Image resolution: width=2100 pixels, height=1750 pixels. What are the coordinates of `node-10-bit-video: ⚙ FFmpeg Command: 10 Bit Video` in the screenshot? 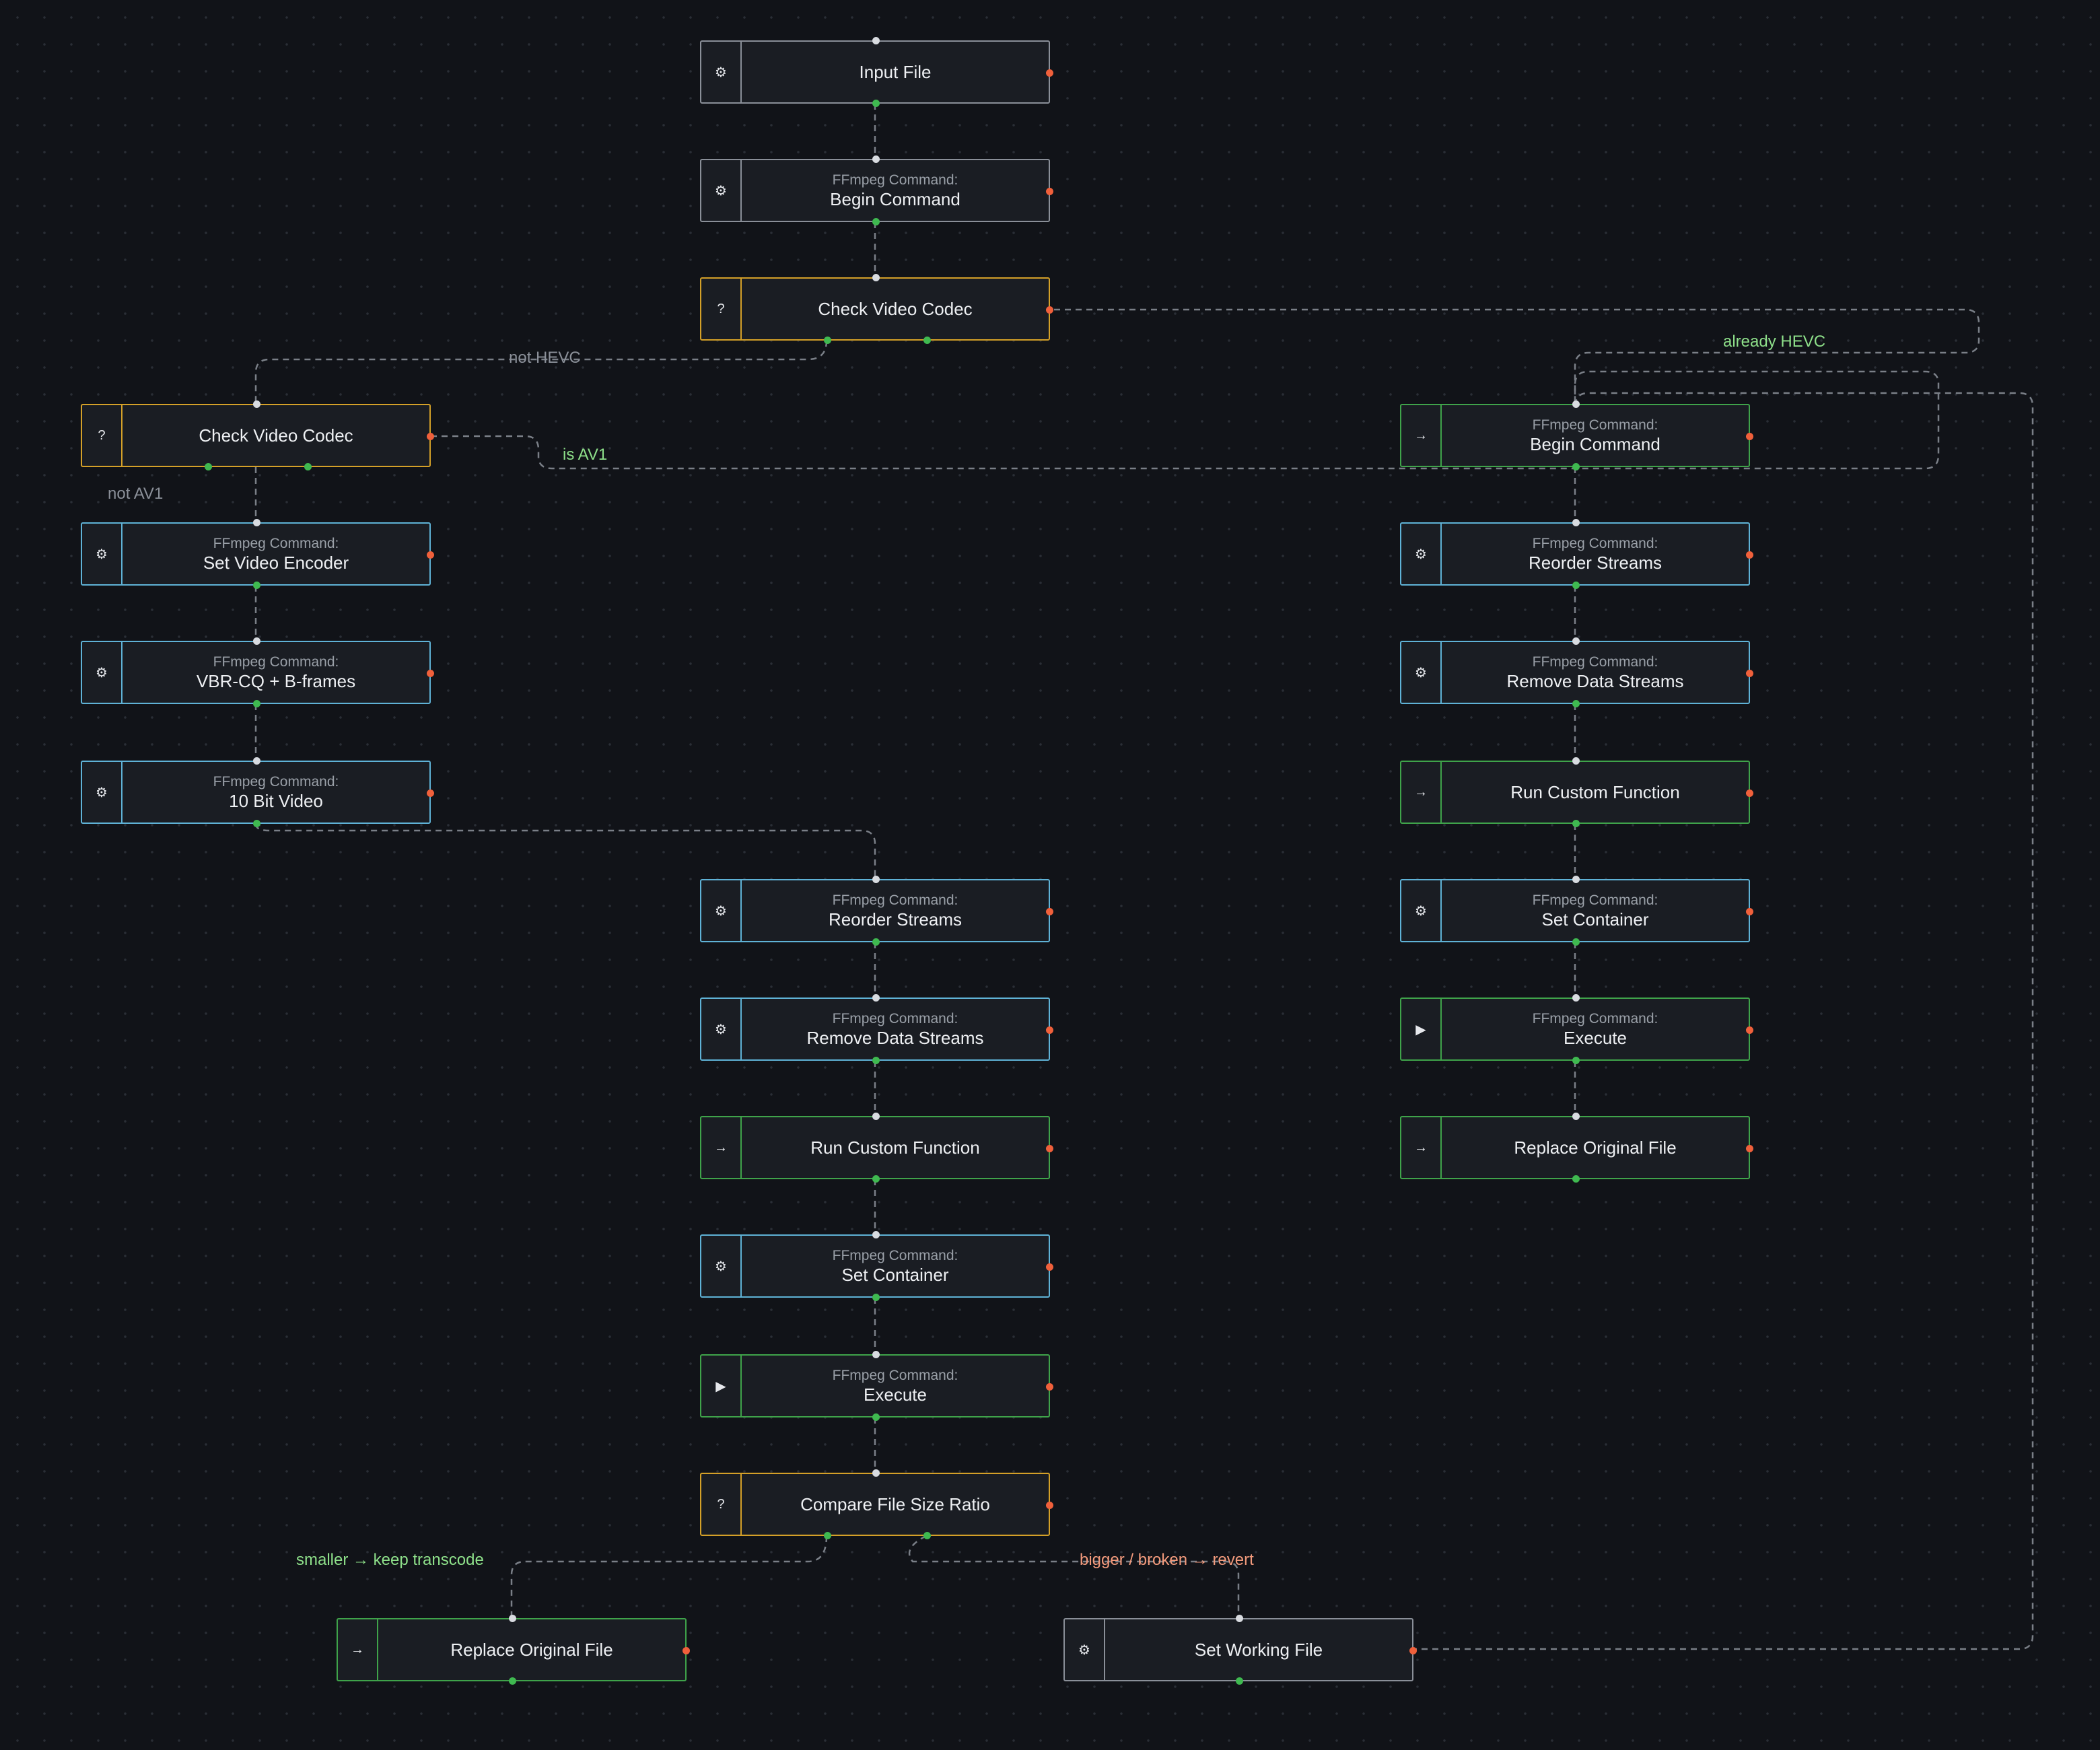 It's located at (258, 792).